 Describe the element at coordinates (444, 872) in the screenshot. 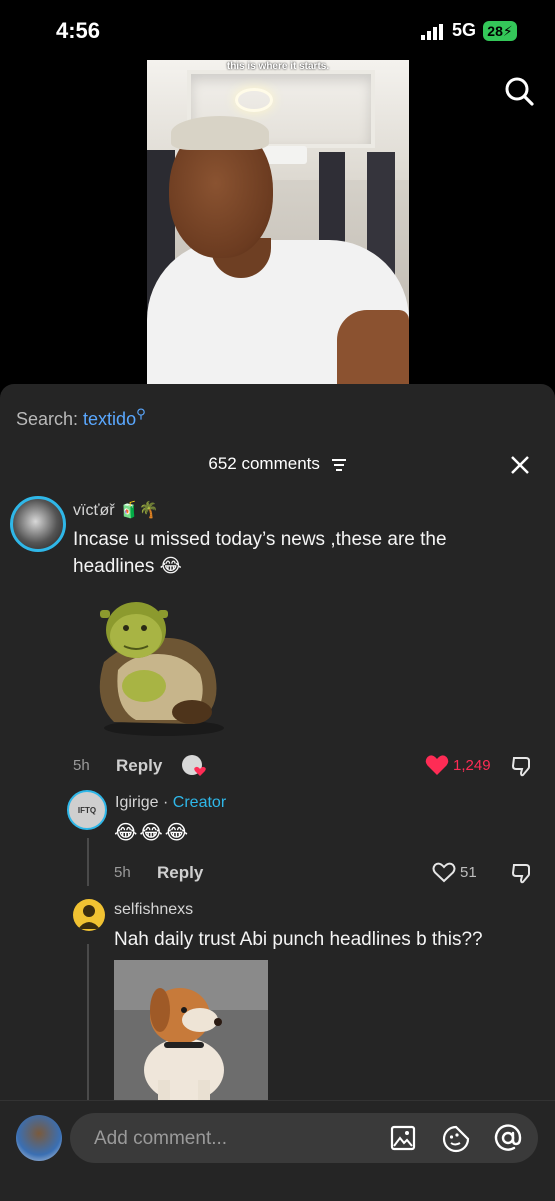

I see `heart-outline-icon` at that location.